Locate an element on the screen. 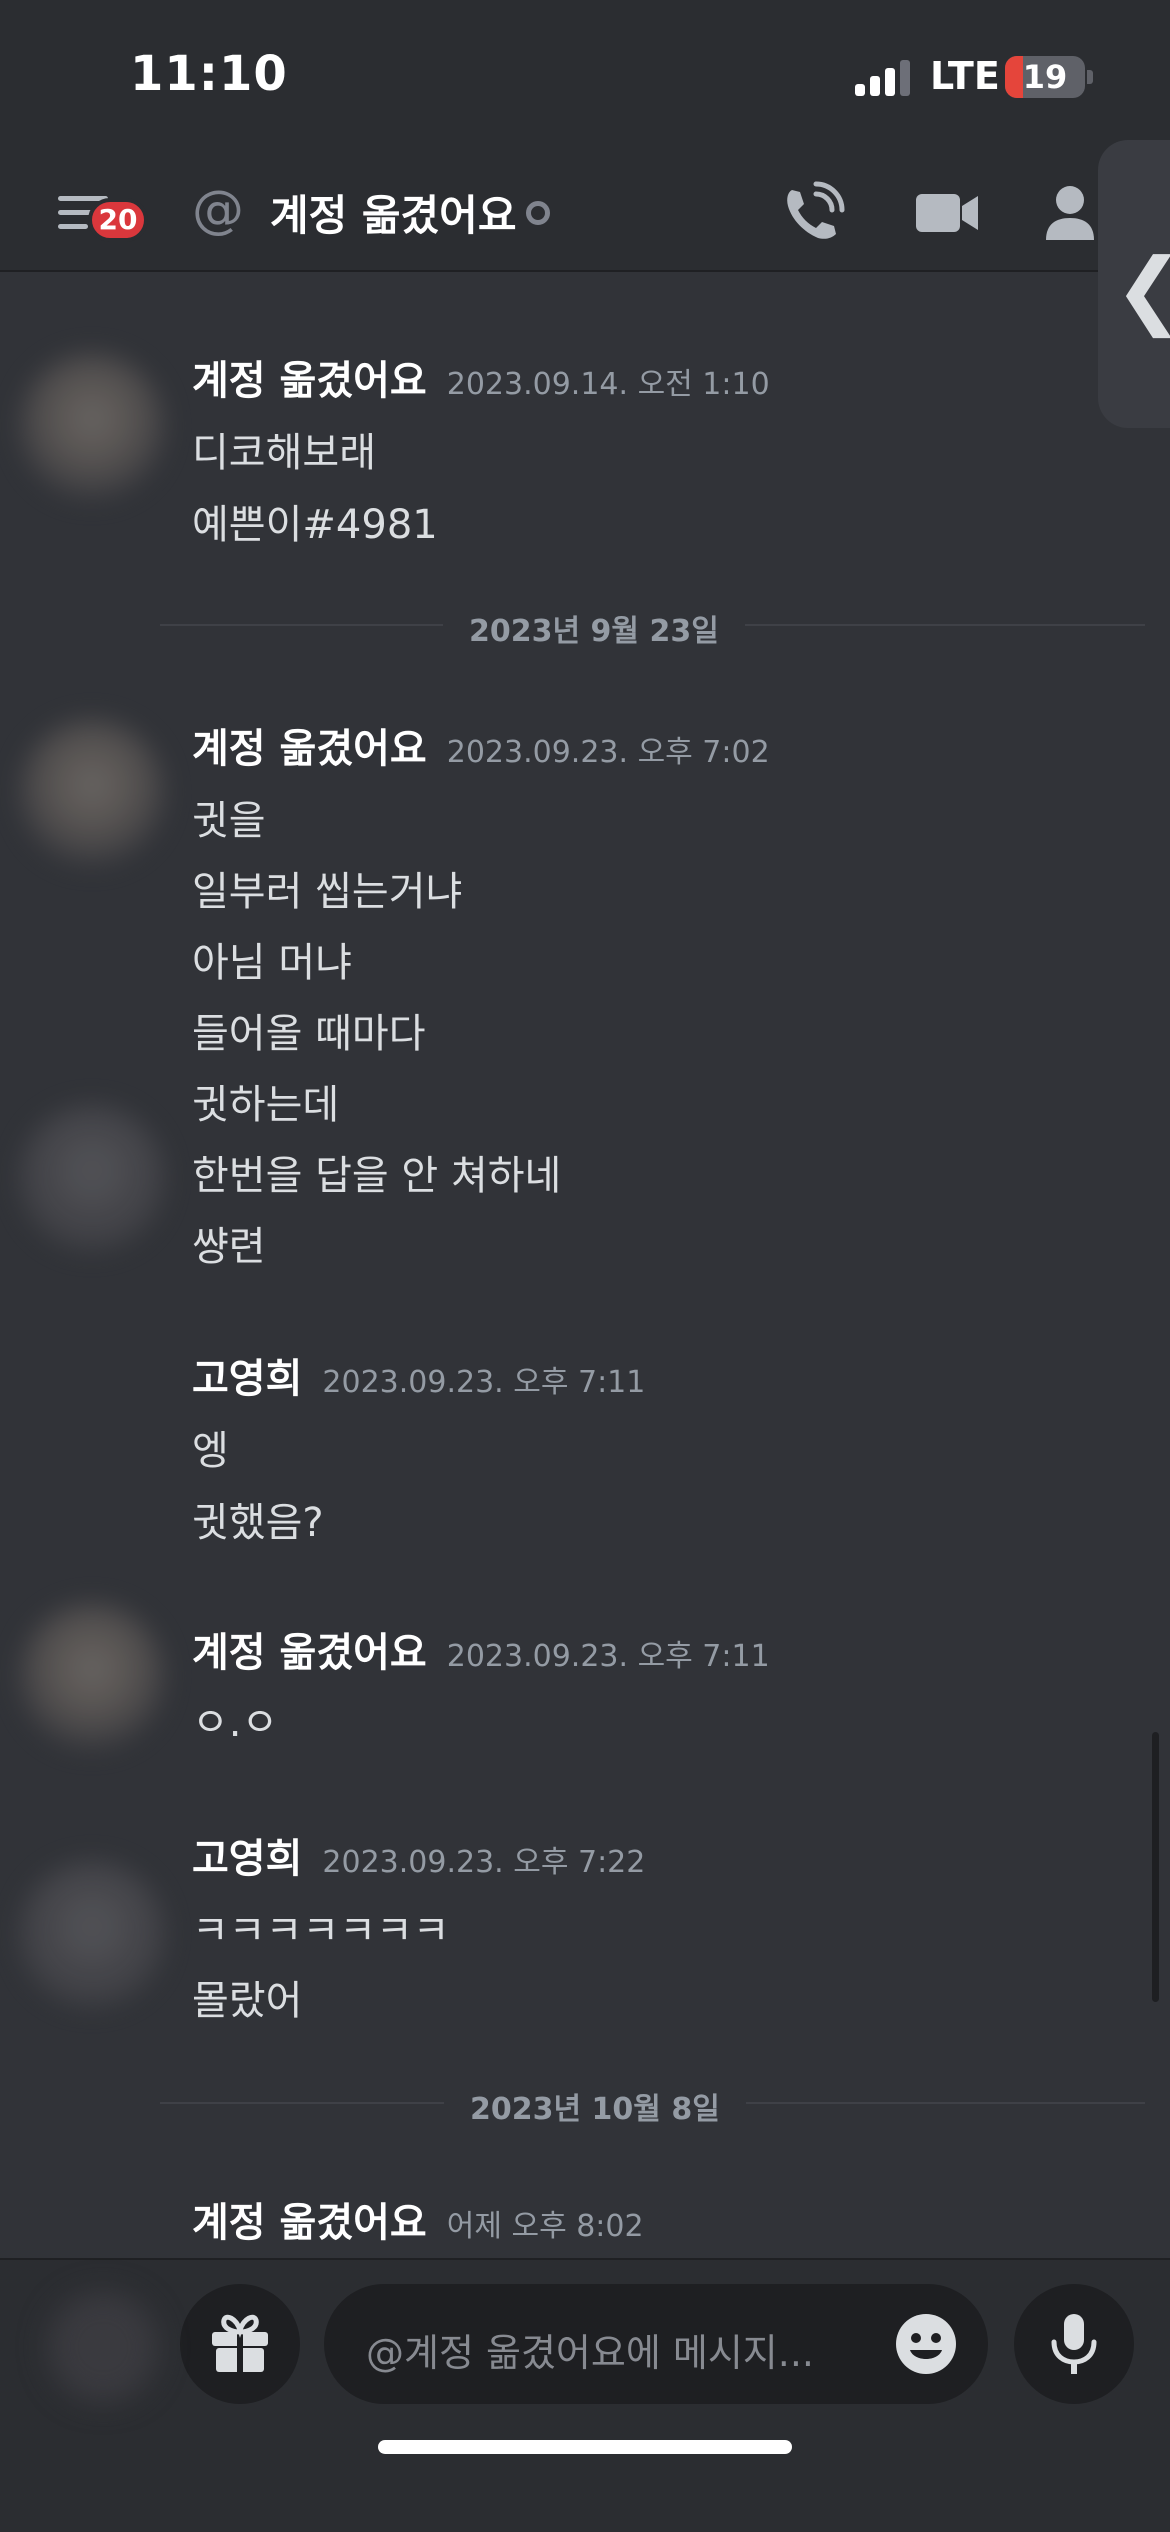 This screenshot has height=2532, width=1170. voice-call-icon is located at coordinates (813, 213).